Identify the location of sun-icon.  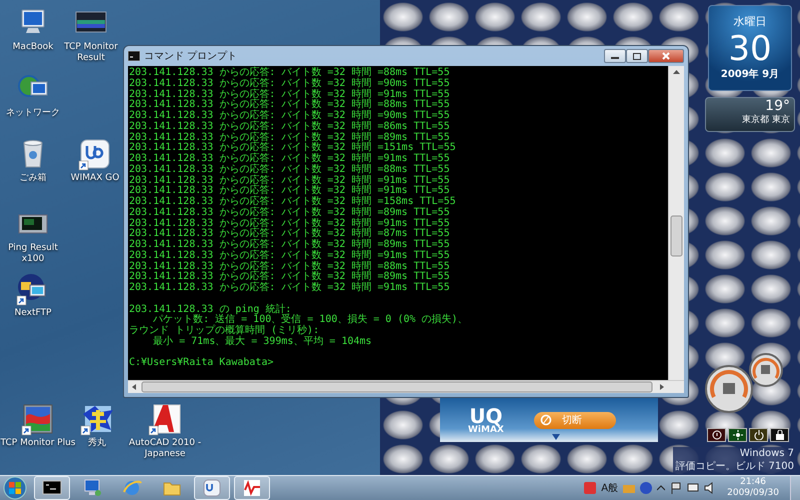
(737, 435).